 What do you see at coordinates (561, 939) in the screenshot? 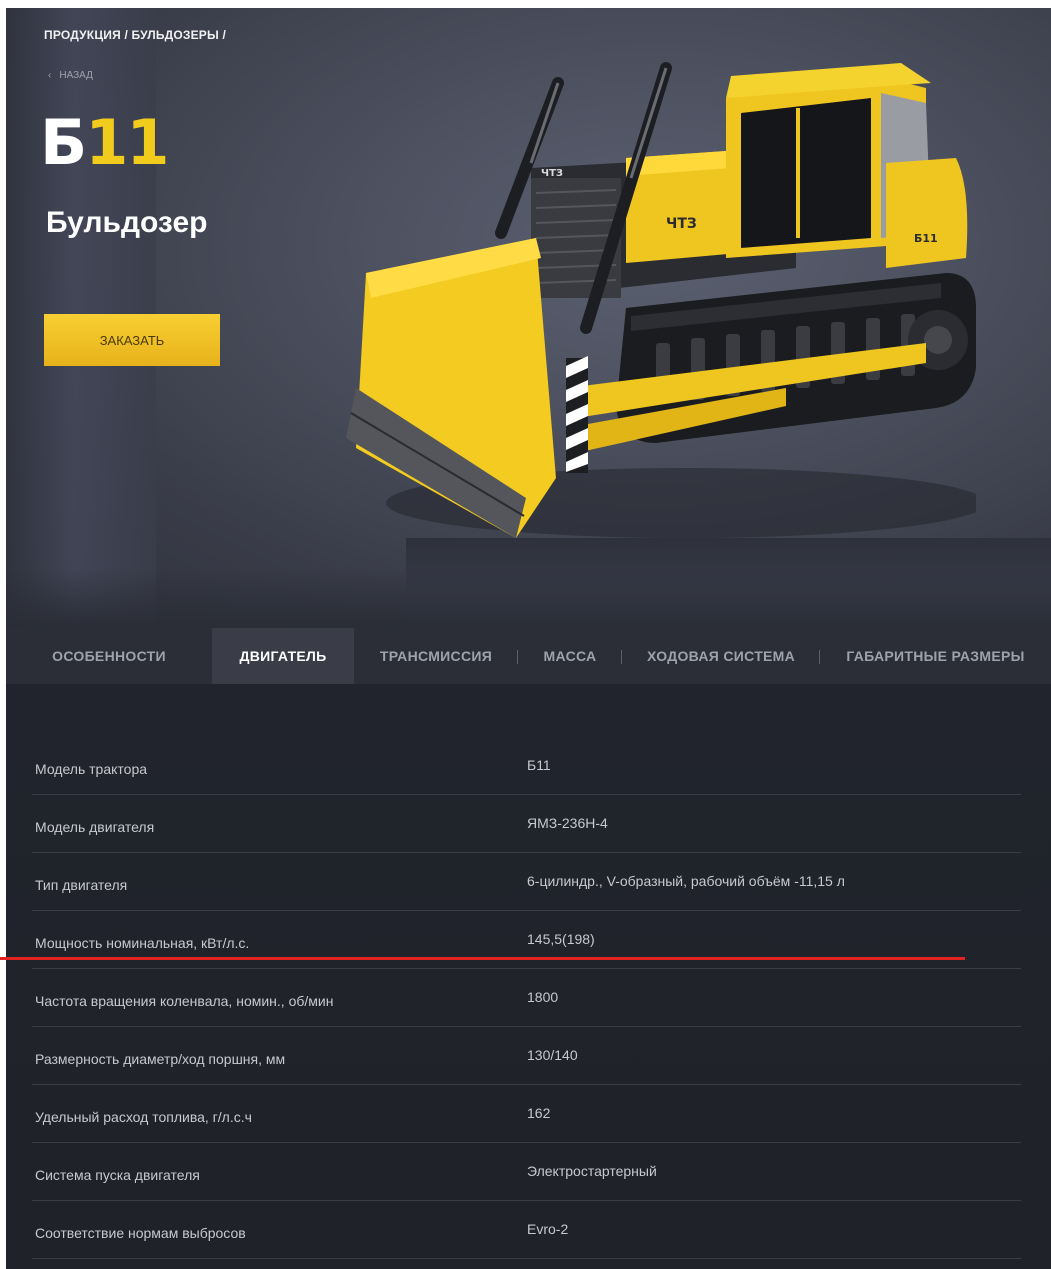
I see `spec-value: 145,5(198)` at bounding box center [561, 939].